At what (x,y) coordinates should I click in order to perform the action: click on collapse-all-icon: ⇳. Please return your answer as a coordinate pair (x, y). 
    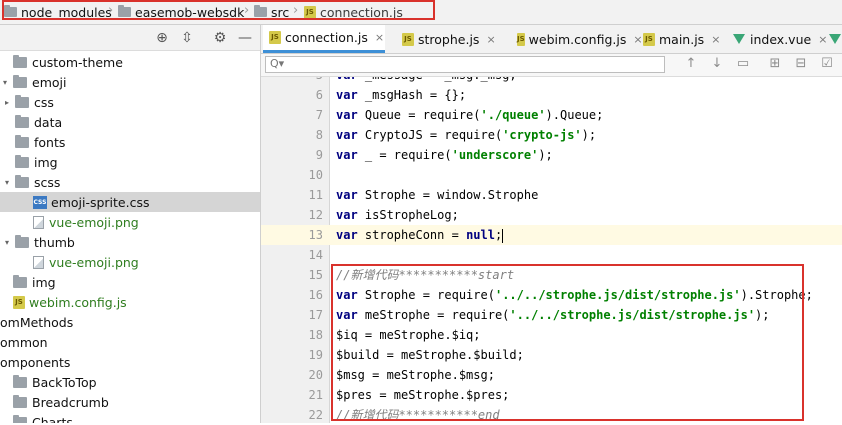
    Looking at the image, I should click on (187, 38).